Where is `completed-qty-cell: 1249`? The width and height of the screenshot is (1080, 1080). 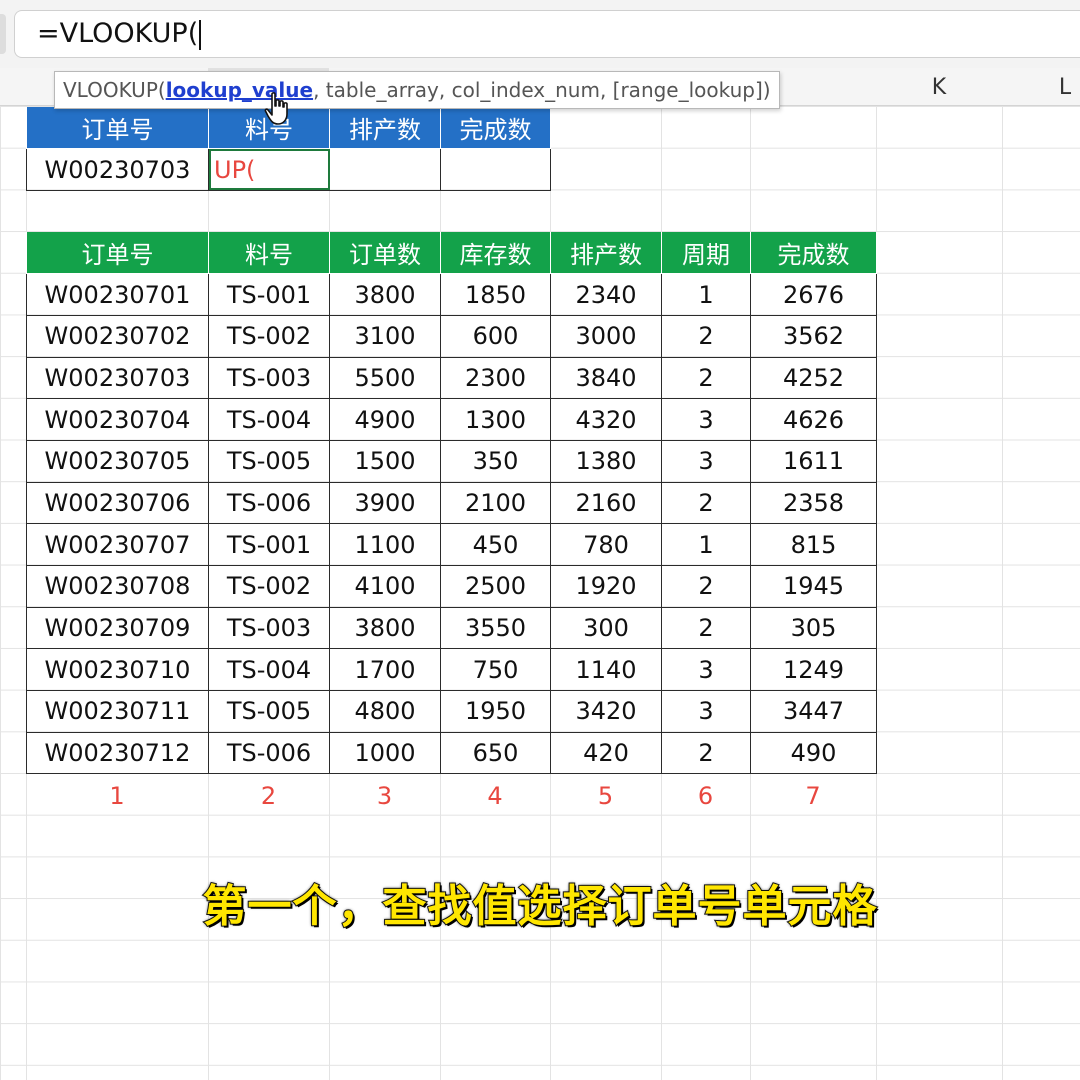
completed-qty-cell: 1249 is located at coordinates (813, 670).